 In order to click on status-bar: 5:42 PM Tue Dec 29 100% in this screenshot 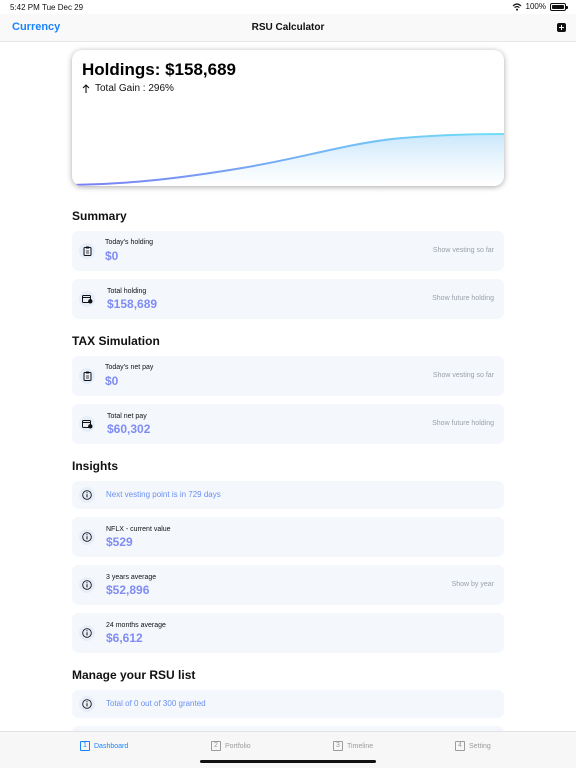, I will do `click(288, 7)`.